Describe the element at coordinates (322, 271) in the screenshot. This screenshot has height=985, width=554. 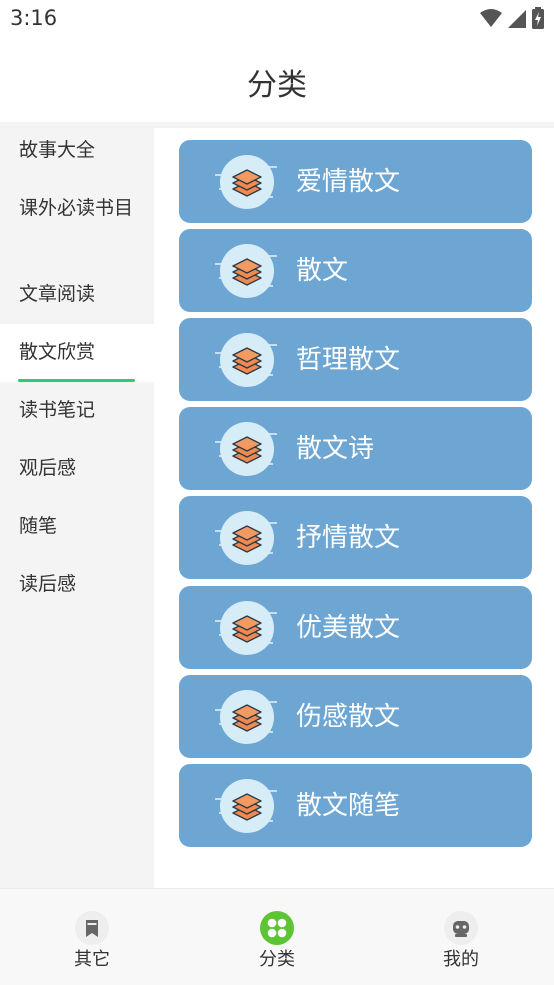
I see `category-label: 散文` at that location.